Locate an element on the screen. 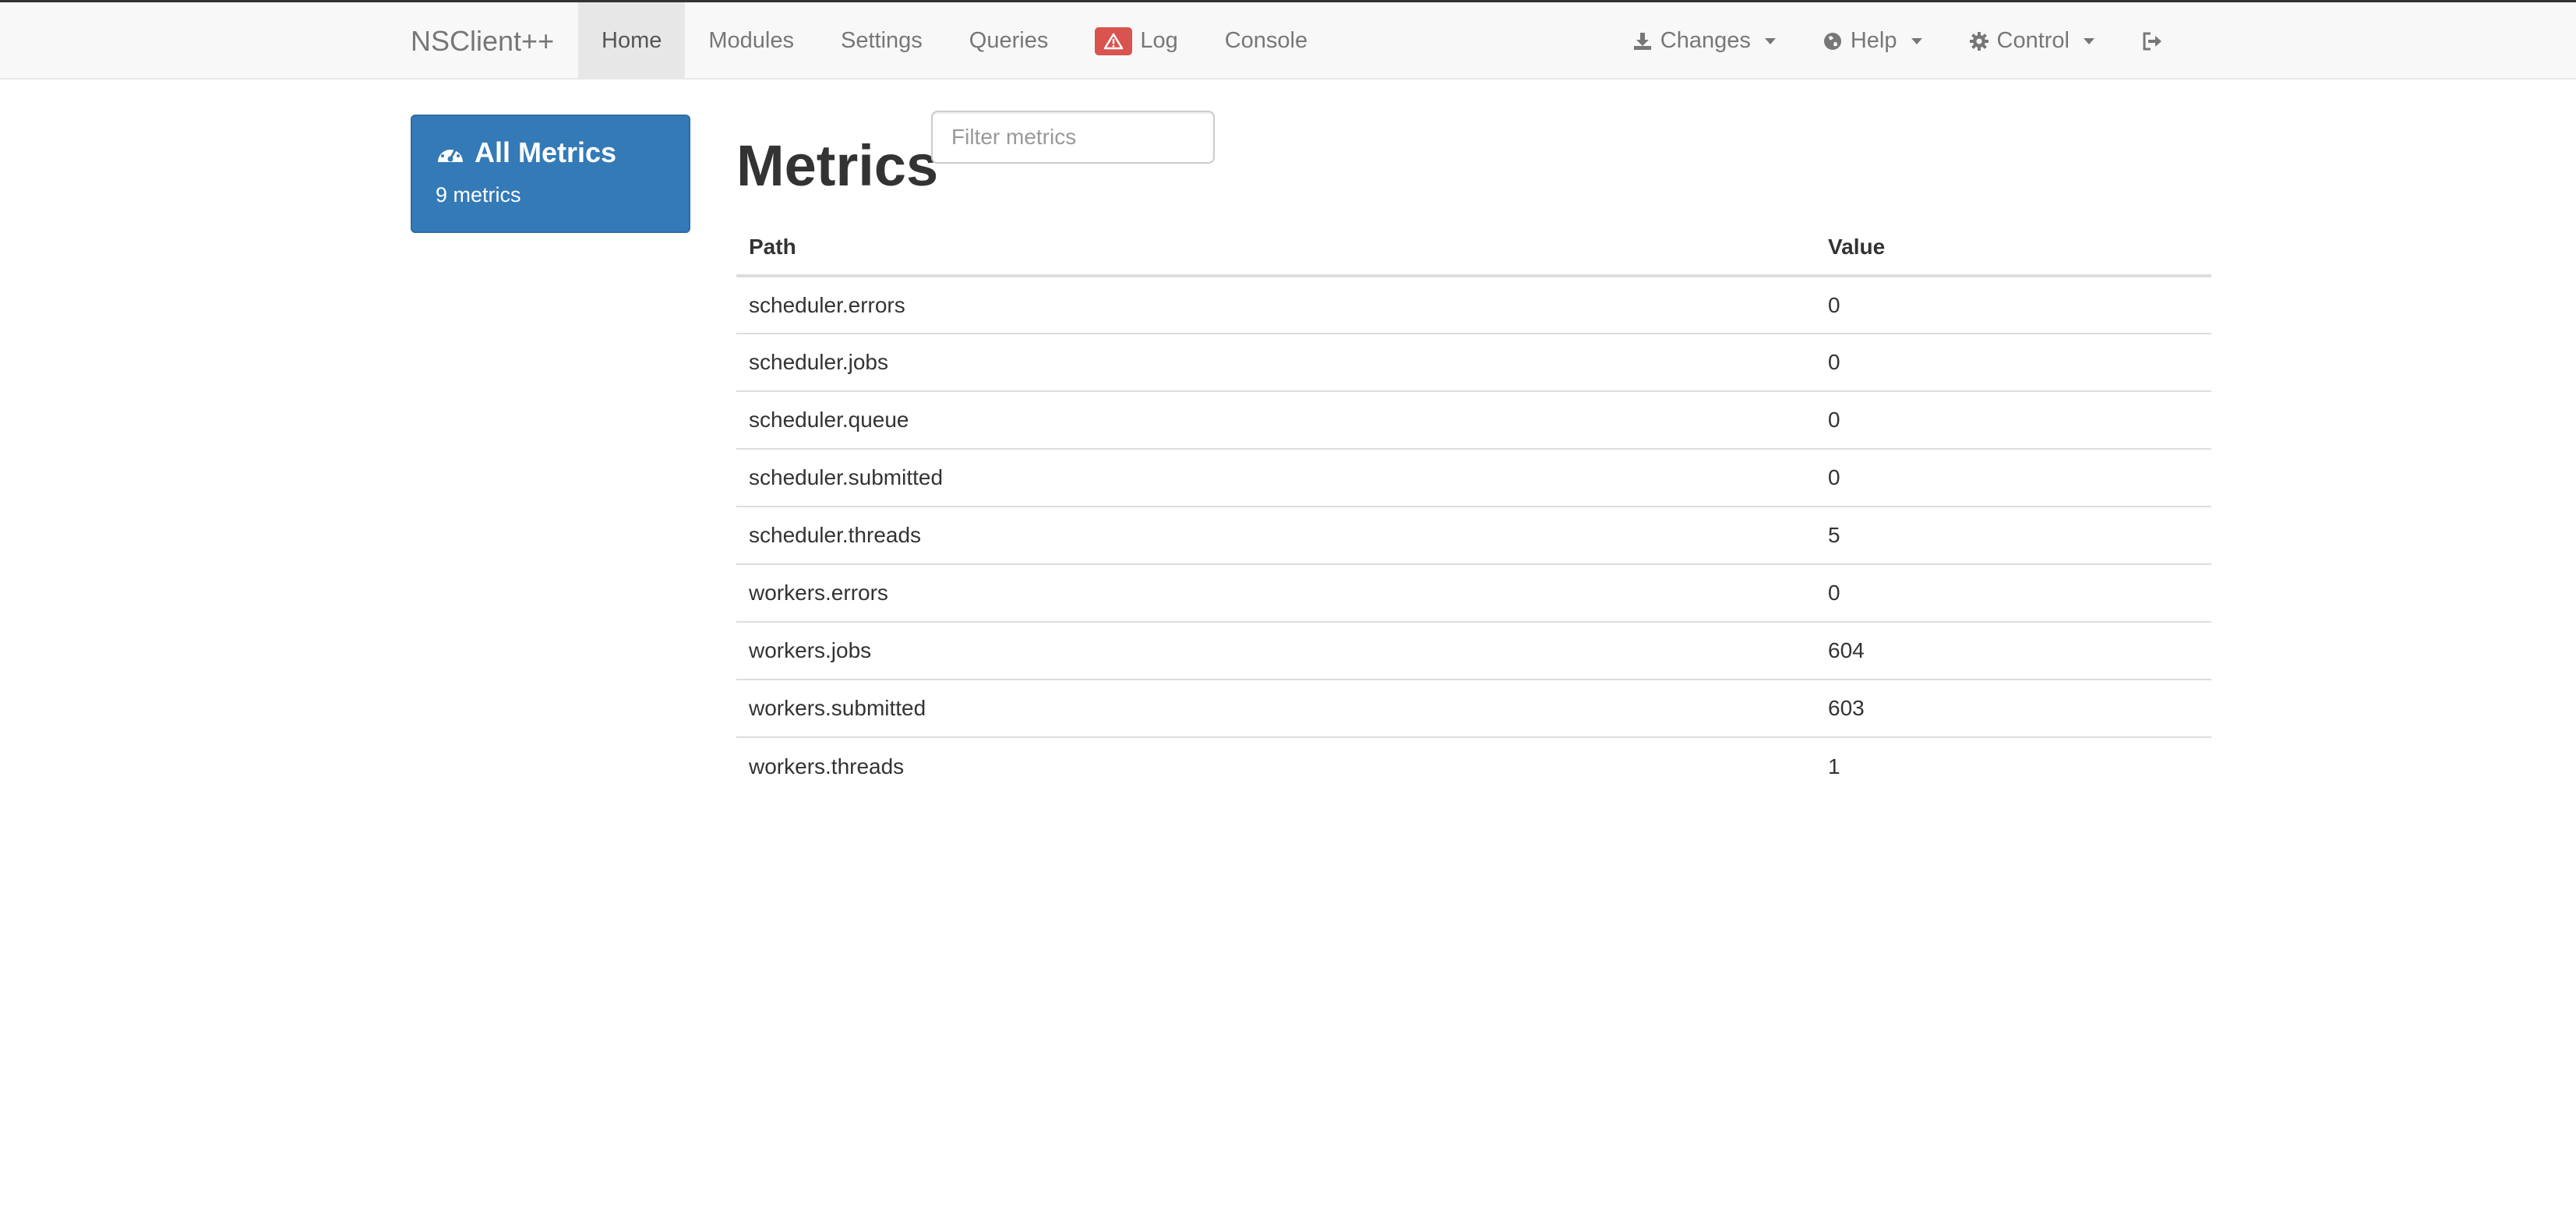 The image size is (2576, 1225). sidebar-title: All Metrics is located at coordinates (550, 152).